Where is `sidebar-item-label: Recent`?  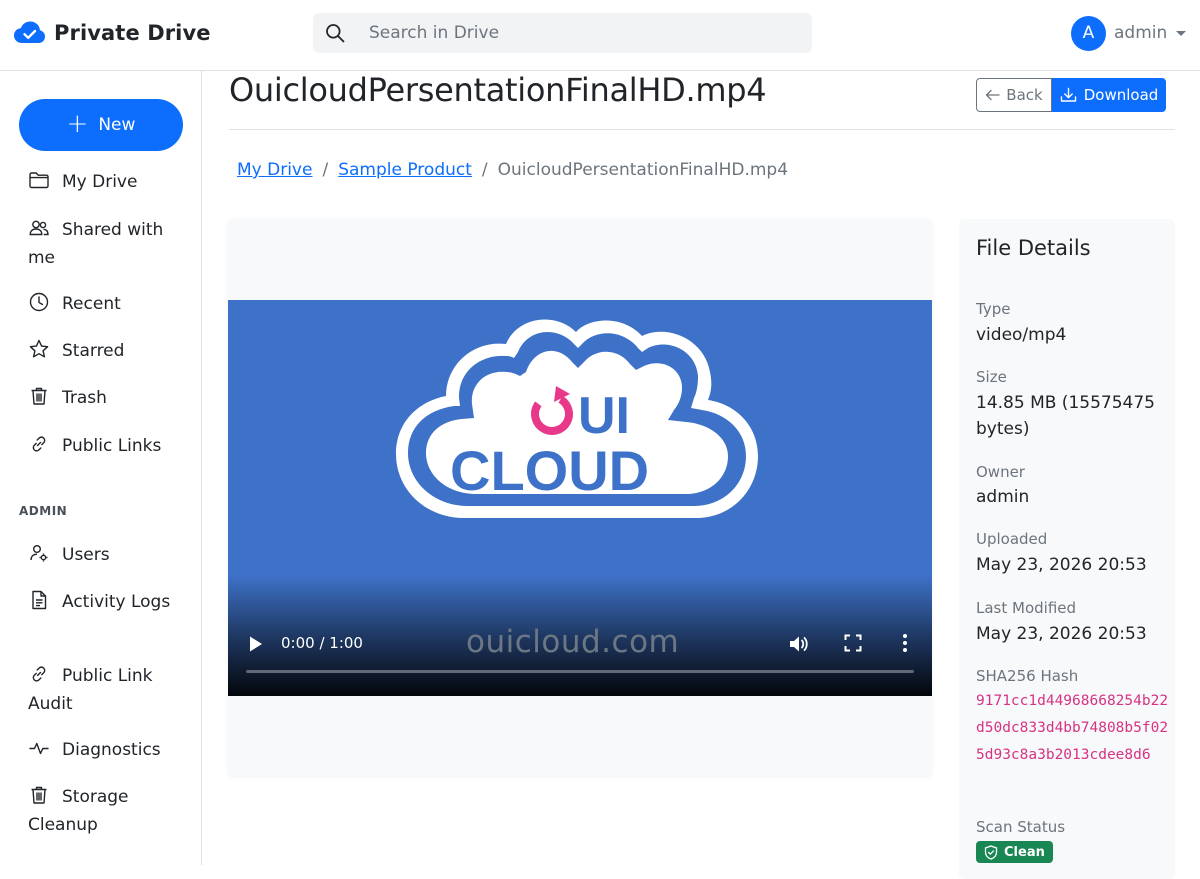
sidebar-item-label: Recent is located at coordinates (91, 304).